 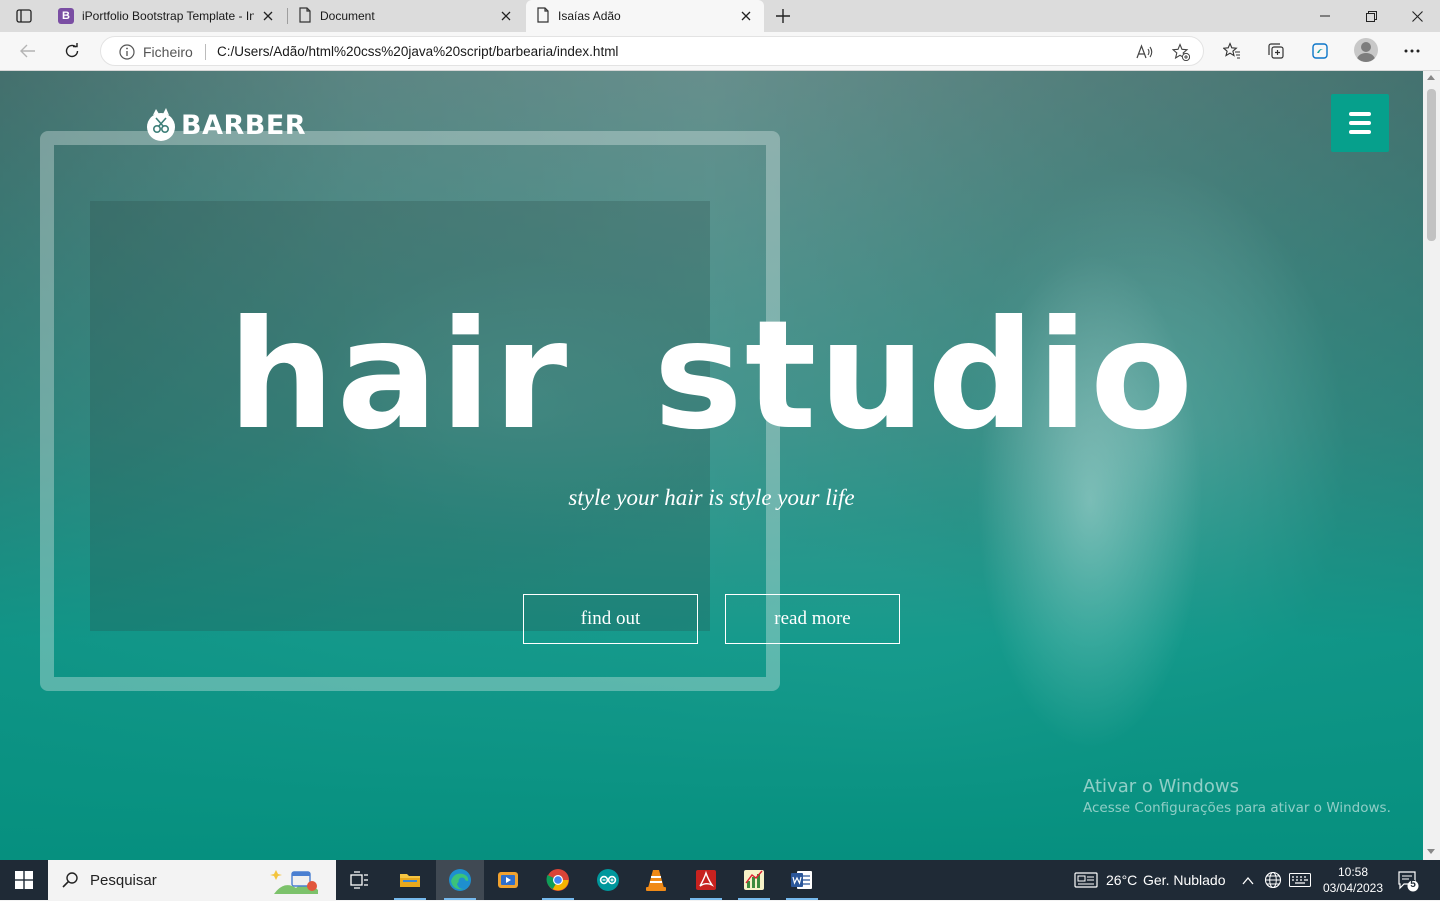 I want to click on weather-description: Ger. Nublado, so click(x=1184, y=880).